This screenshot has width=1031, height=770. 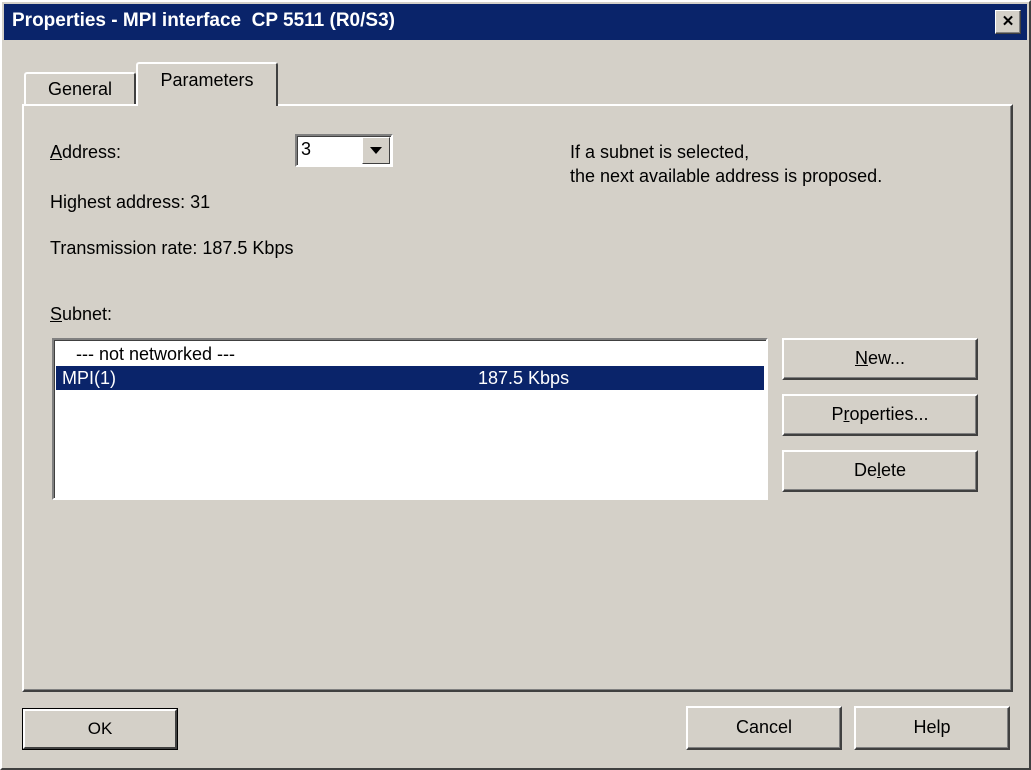 What do you see at coordinates (172, 248) in the screenshot?
I see `transmission-rate-text: Transmission rate: 187.5 Kbps` at bounding box center [172, 248].